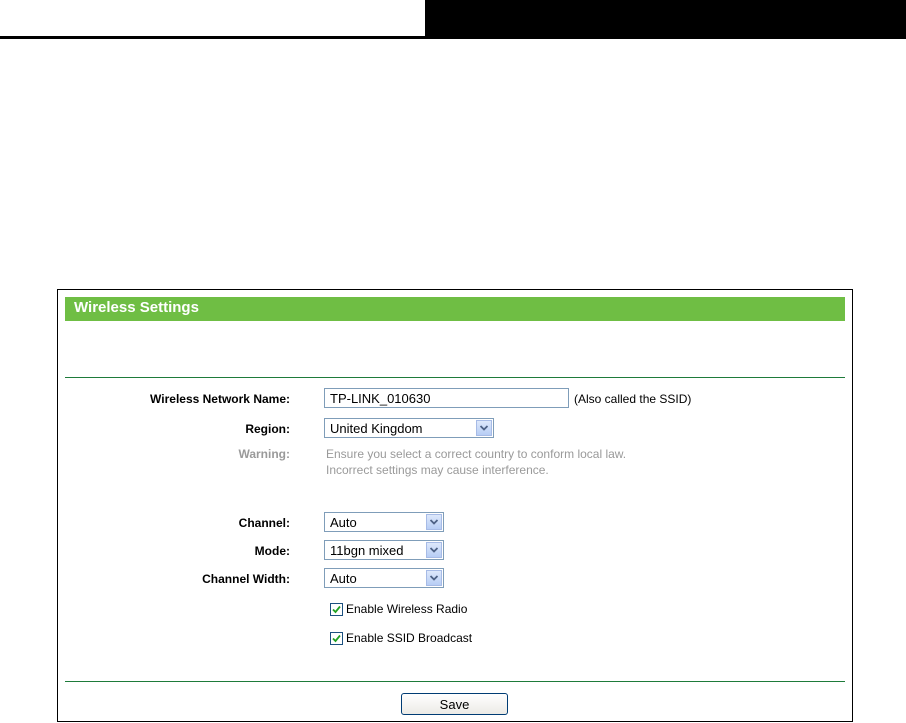 Image resolution: width=906 pixels, height=723 pixels. I want to click on ssid-input: TP-LINK_010630, so click(446, 398).